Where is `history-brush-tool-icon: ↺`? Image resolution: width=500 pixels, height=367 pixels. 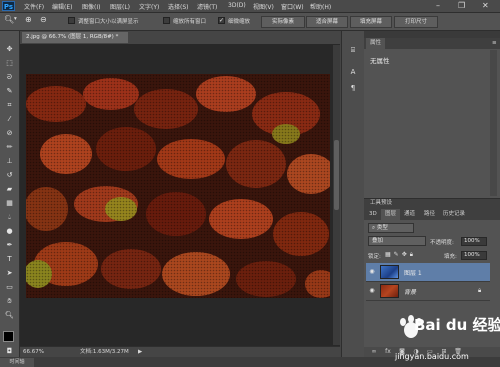
history-brush-tool-icon: ↺ is located at coordinates (9, 175).